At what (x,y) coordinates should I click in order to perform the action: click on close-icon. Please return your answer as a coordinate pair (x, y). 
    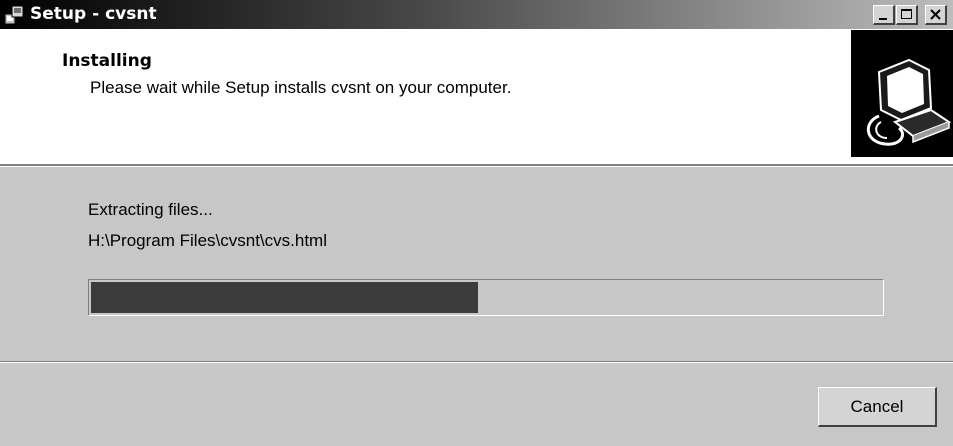
    Looking at the image, I should click on (935, 14).